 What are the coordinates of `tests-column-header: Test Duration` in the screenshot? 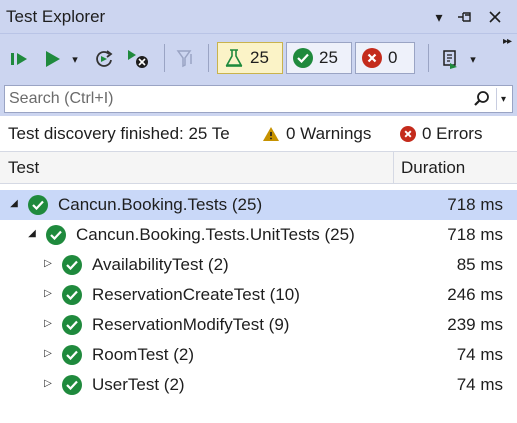 It's located at (258, 168).